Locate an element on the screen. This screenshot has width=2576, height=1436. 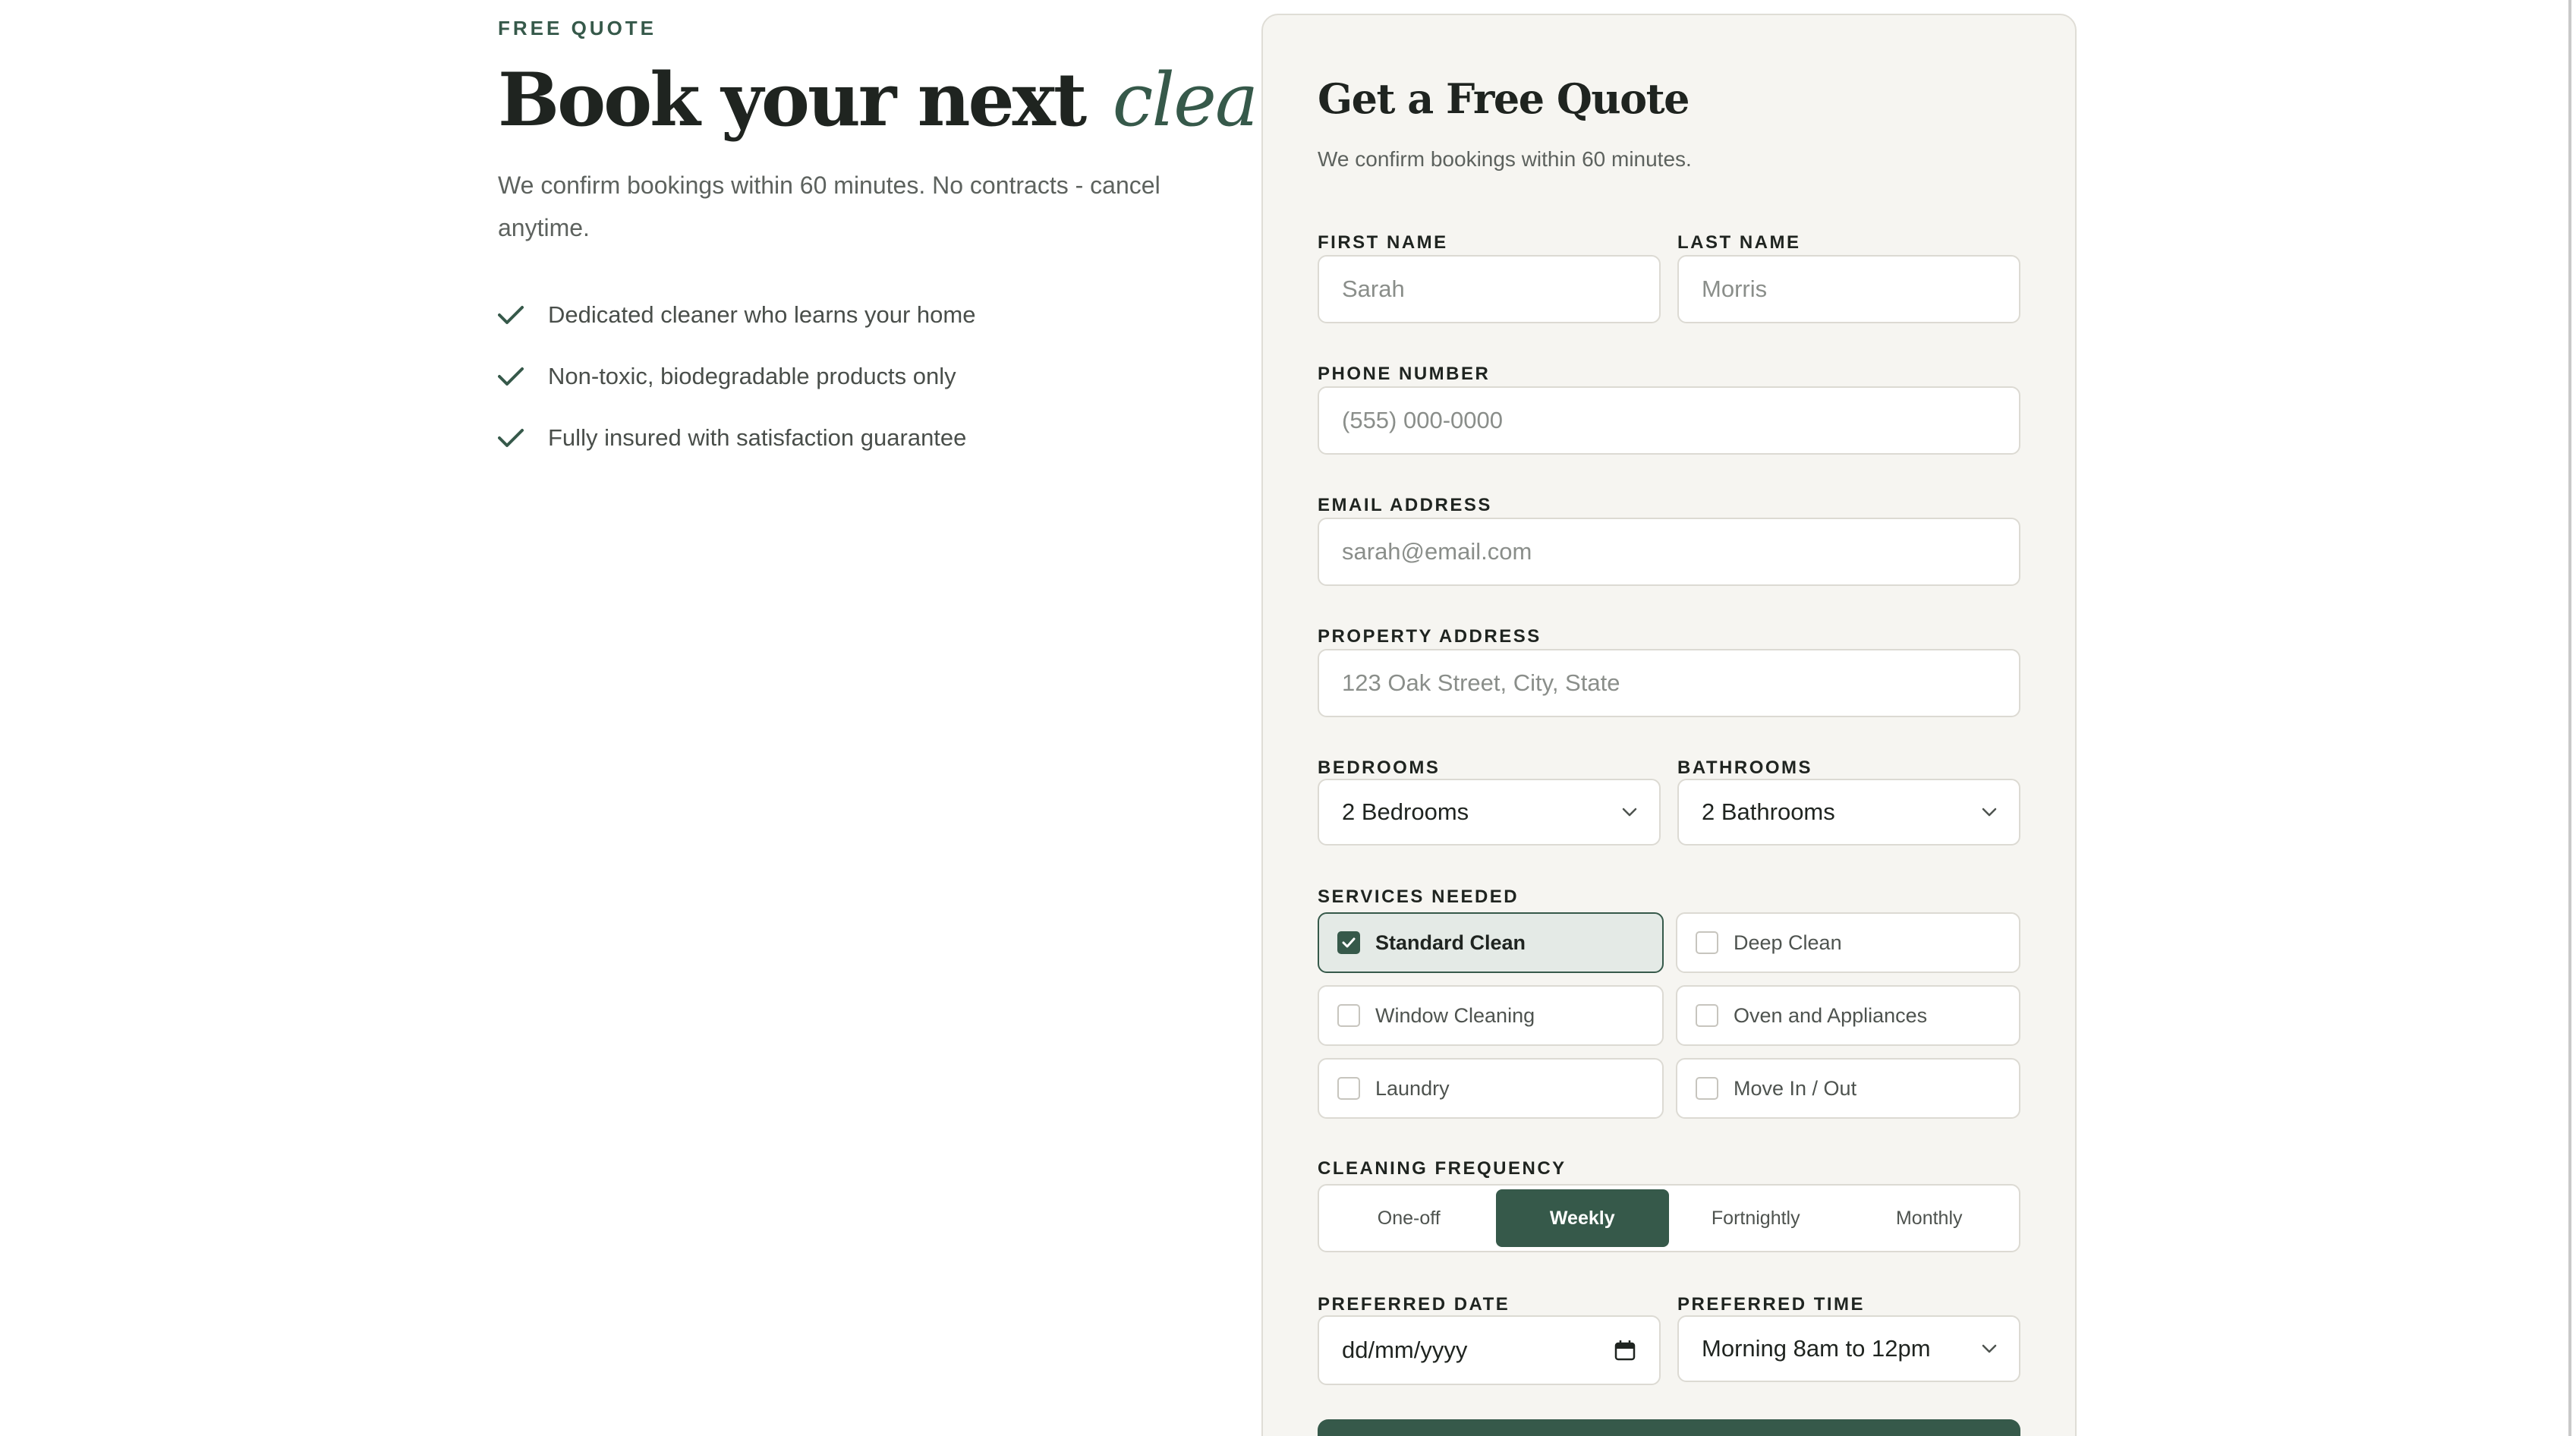
last-name-label: LAST NAME is located at coordinates (1739, 243).